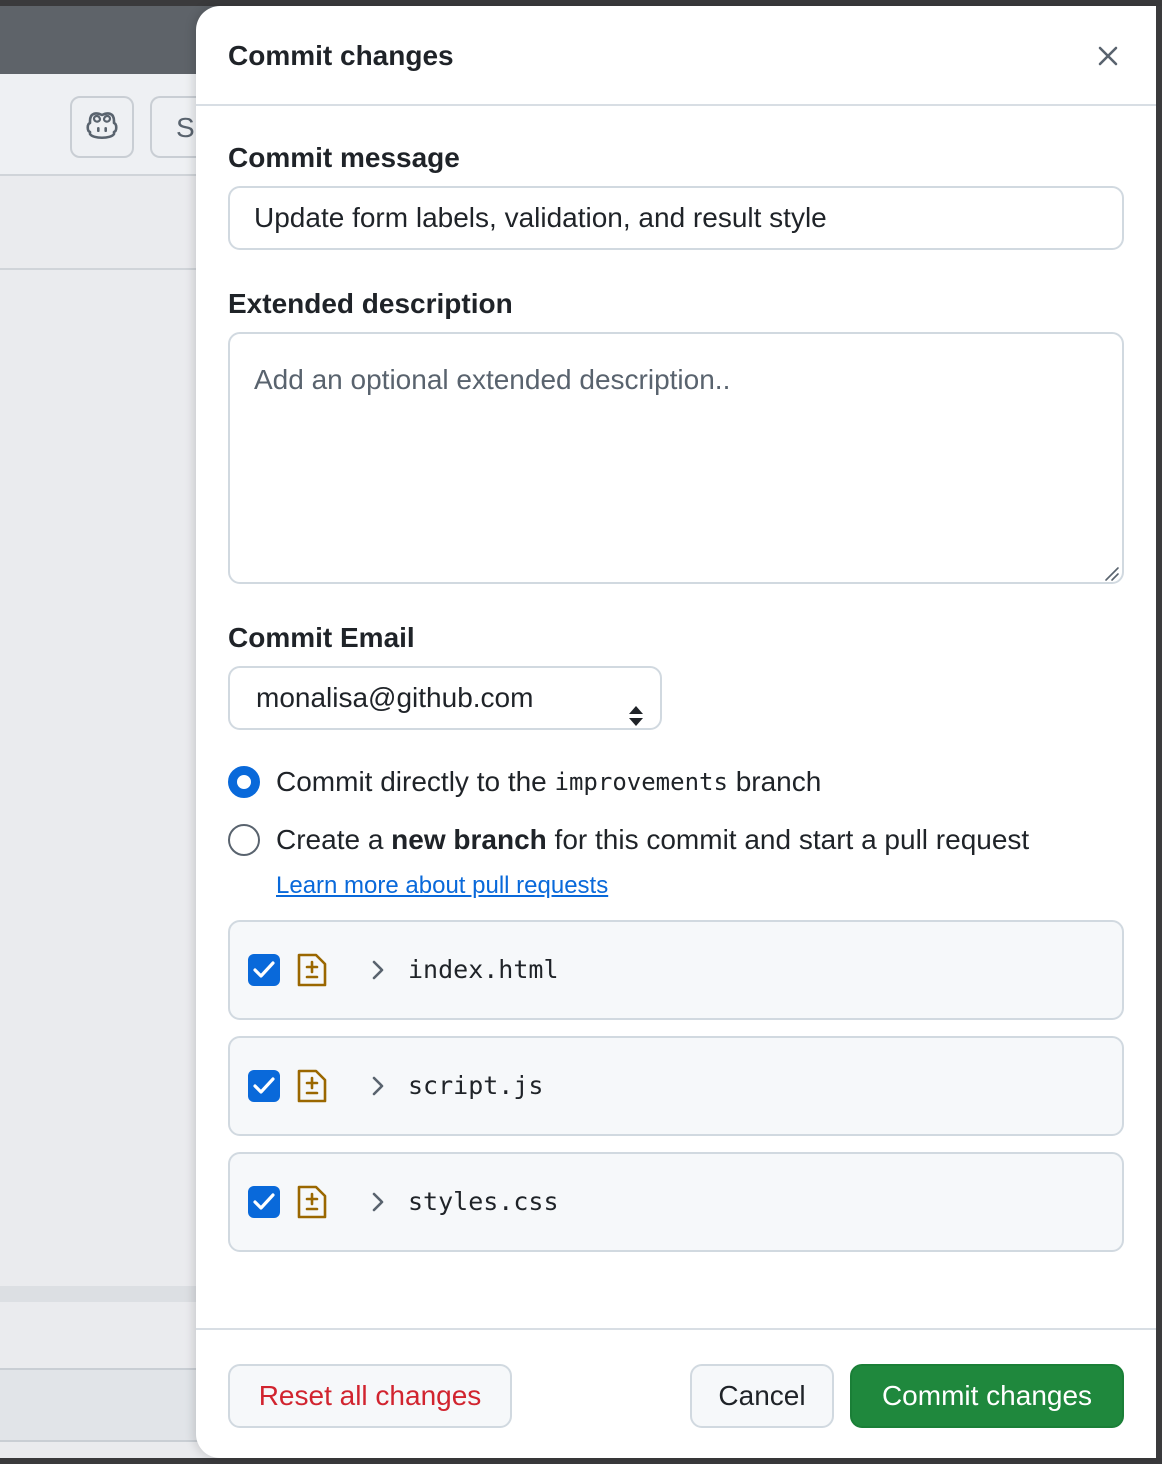  What do you see at coordinates (987, 1396) in the screenshot?
I see `commit-changes-button: Commit changes` at bounding box center [987, 1396].